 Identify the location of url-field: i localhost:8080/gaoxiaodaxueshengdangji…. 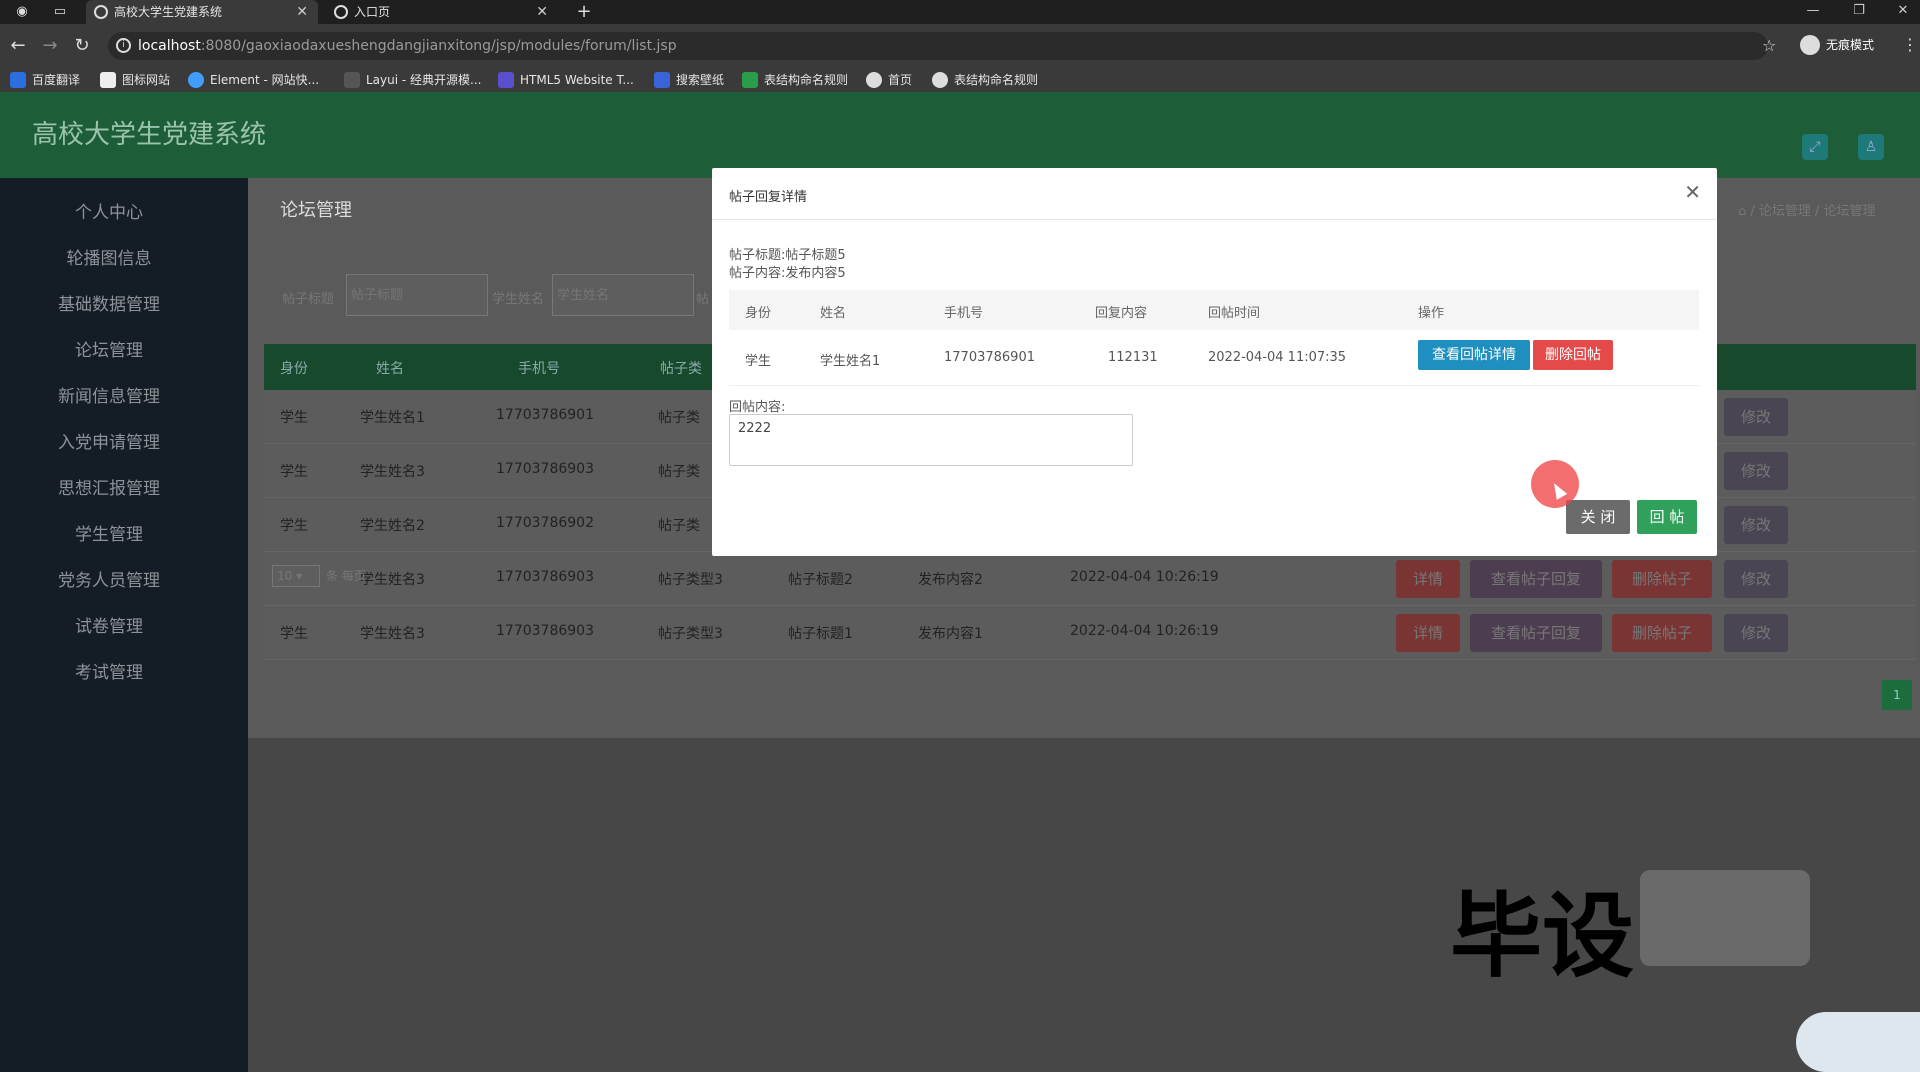
(938, 46).